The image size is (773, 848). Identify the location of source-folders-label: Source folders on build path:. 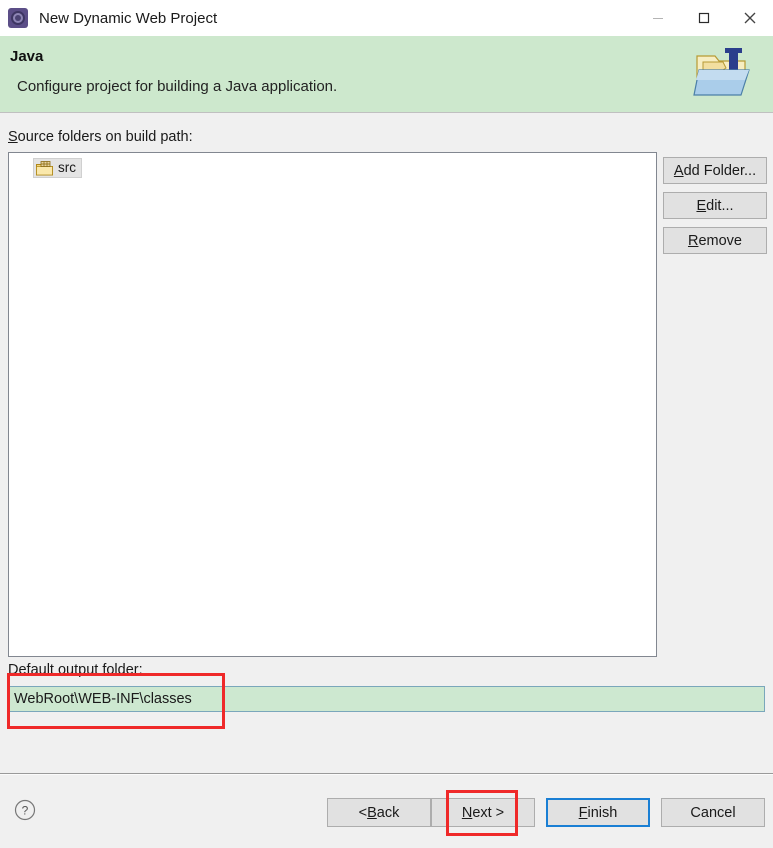
(100, 137).